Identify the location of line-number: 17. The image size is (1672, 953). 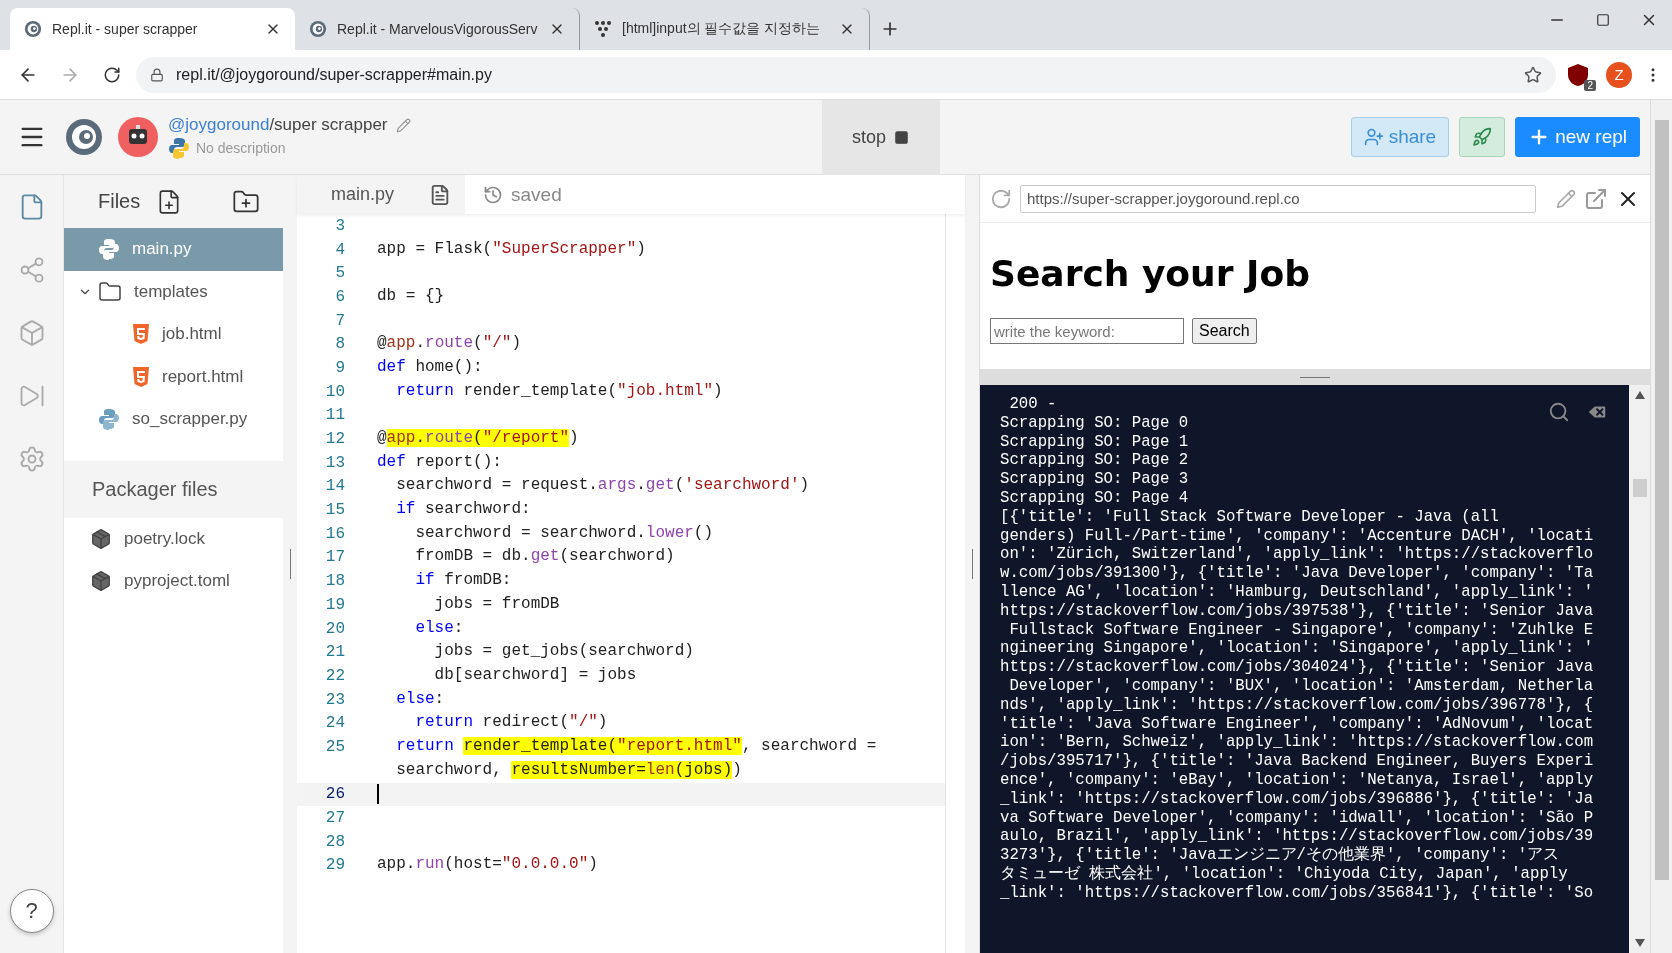
(334, 557).